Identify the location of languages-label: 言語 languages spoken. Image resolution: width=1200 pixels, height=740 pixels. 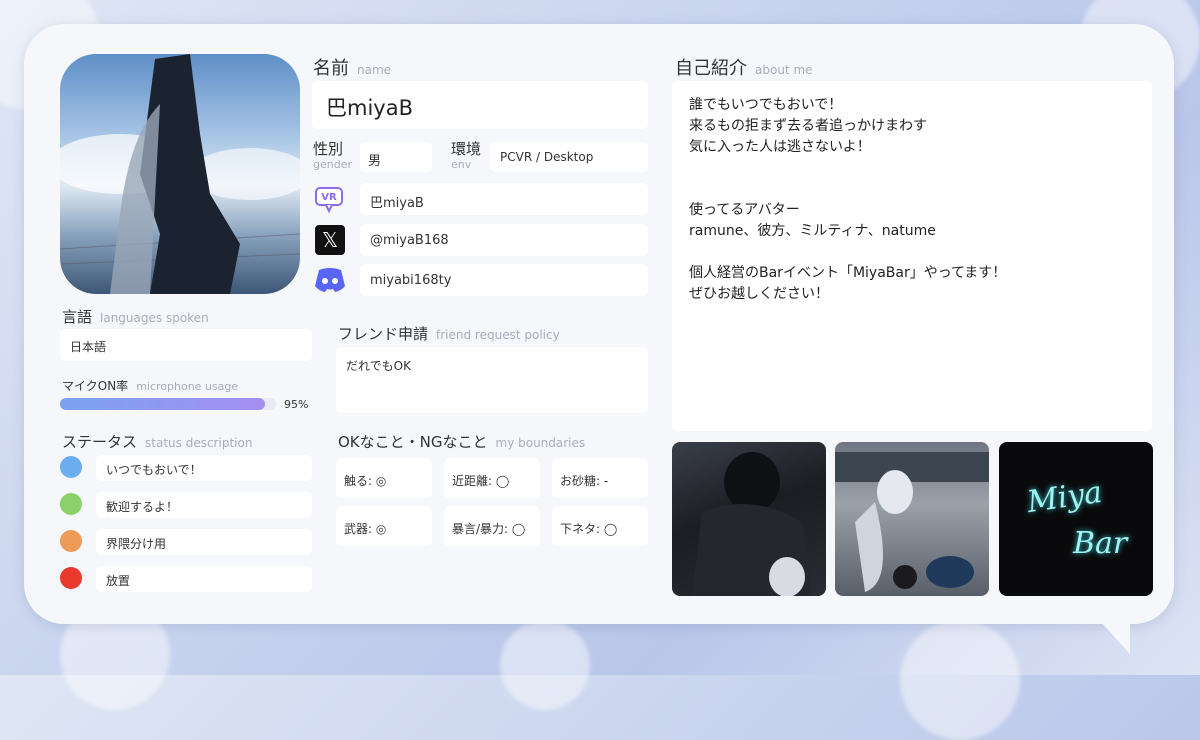
(135, 316).